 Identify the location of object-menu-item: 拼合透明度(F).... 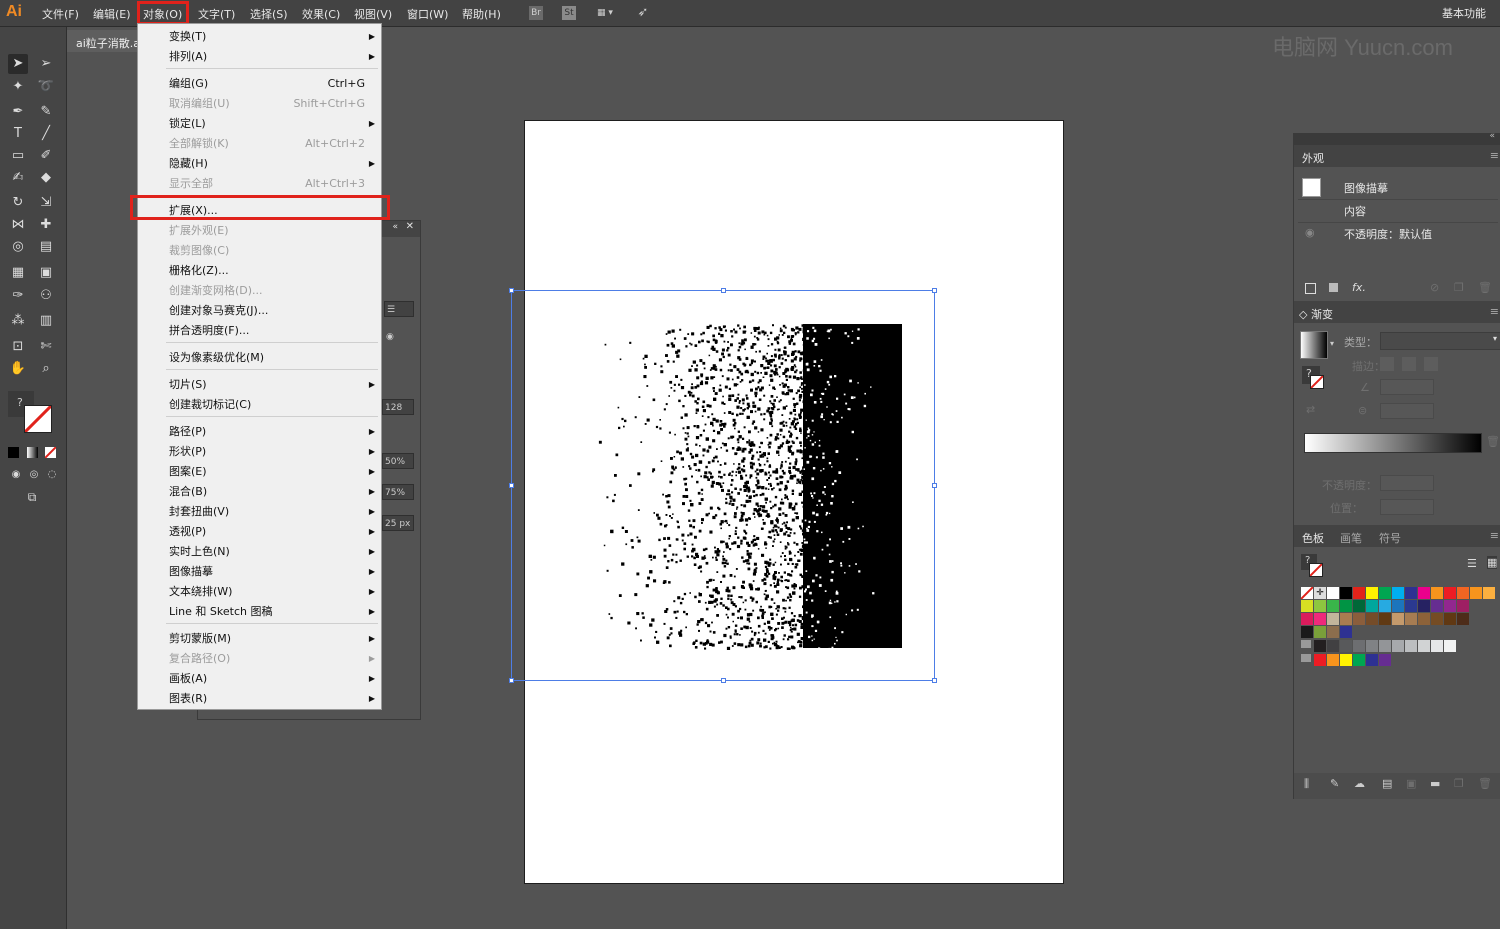
(269, 331).